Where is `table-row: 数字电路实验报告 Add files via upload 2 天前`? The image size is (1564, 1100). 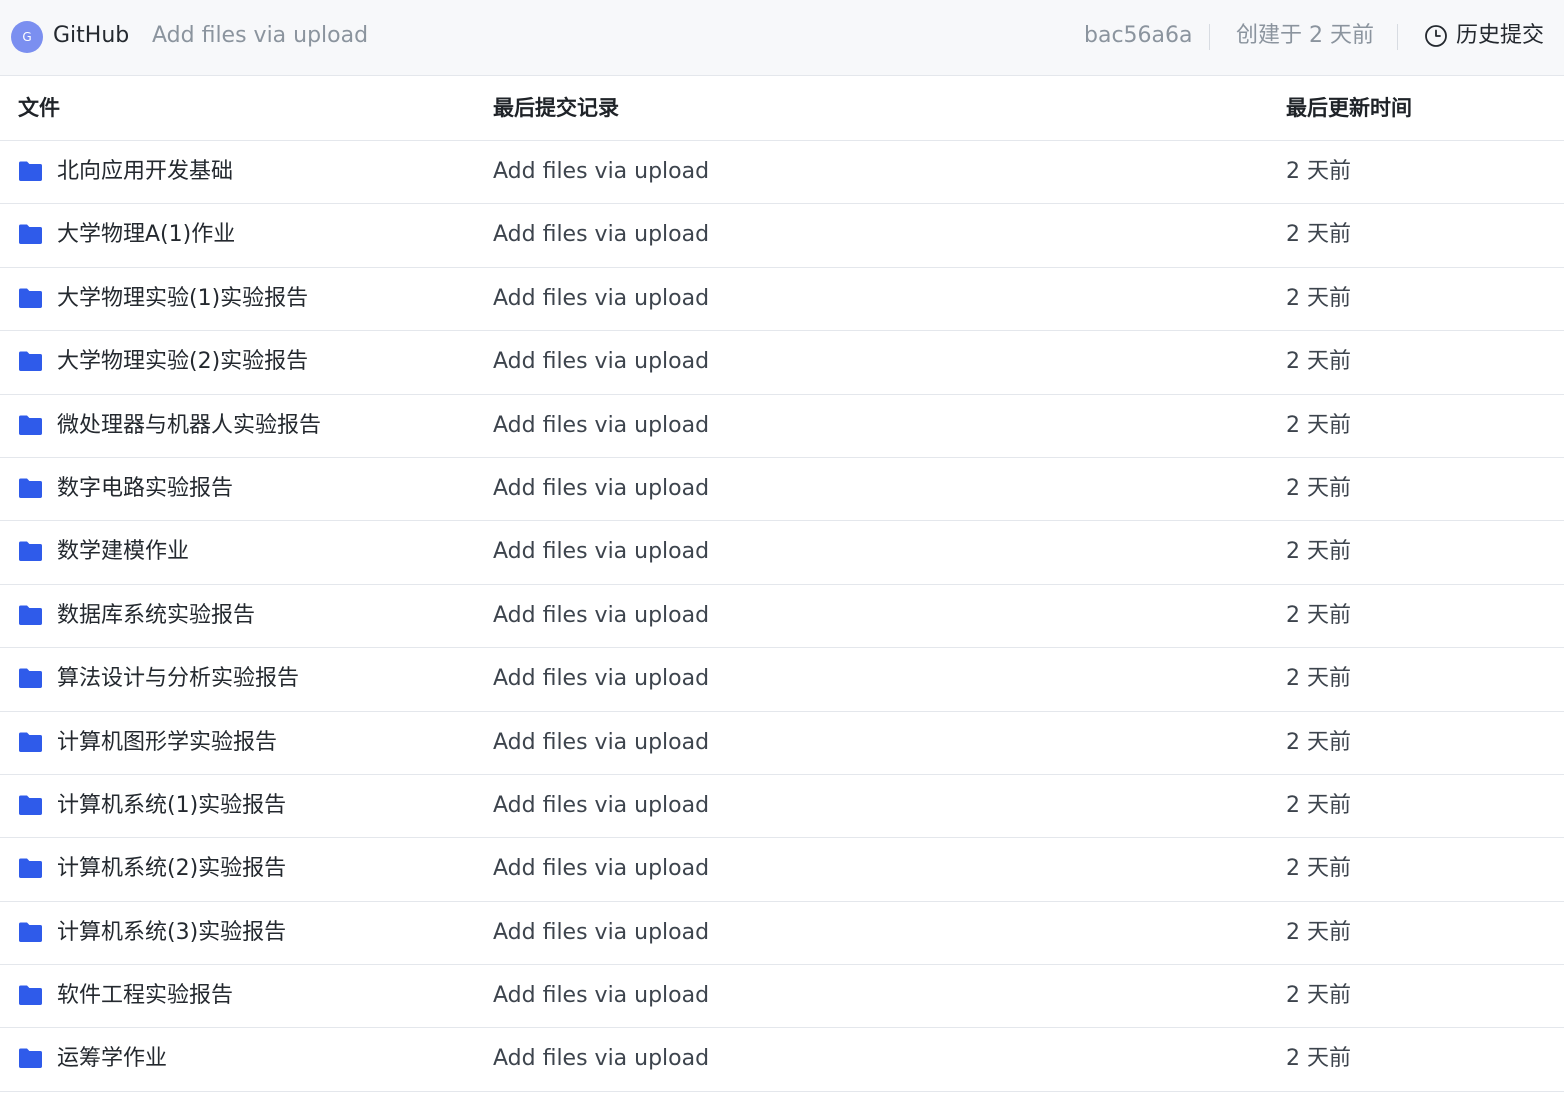 table-row: 数字电路实验报告 Add files via upload 2 天前 is located at coordinates (782, 490).